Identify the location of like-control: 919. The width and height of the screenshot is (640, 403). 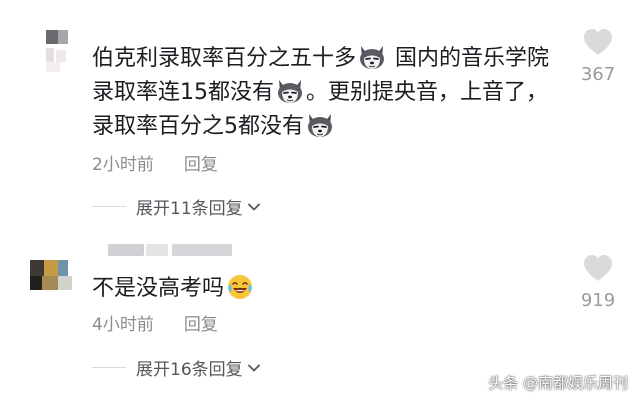
(598, 282).